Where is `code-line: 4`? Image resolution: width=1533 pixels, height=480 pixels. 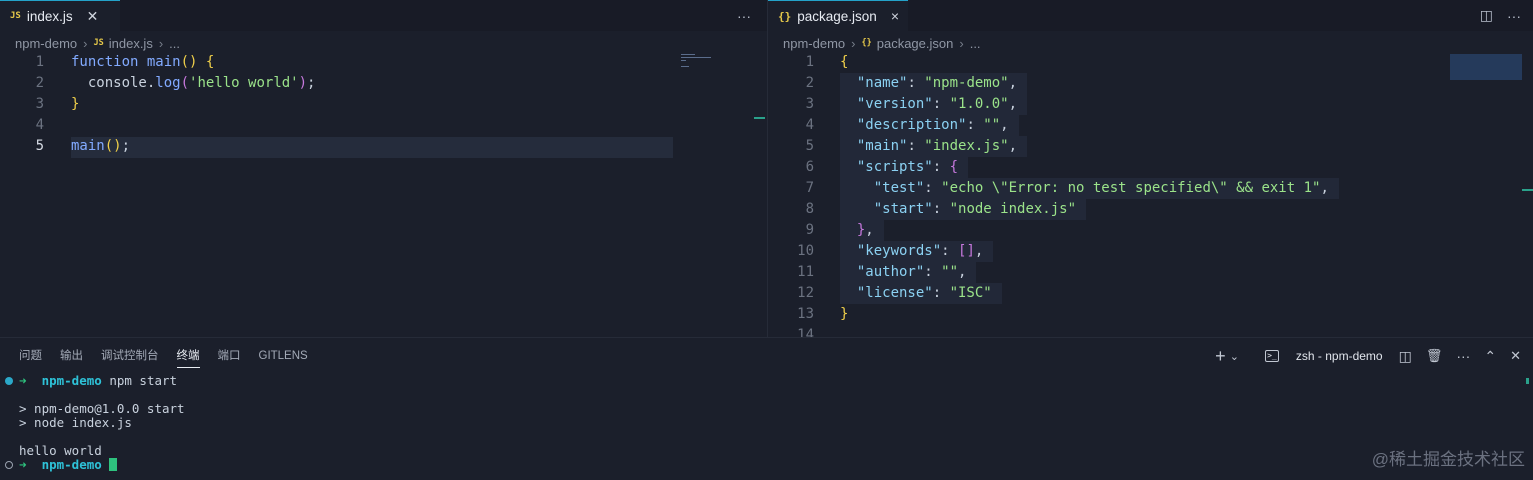
code-line: 4 is located at coordinates (383, 125).